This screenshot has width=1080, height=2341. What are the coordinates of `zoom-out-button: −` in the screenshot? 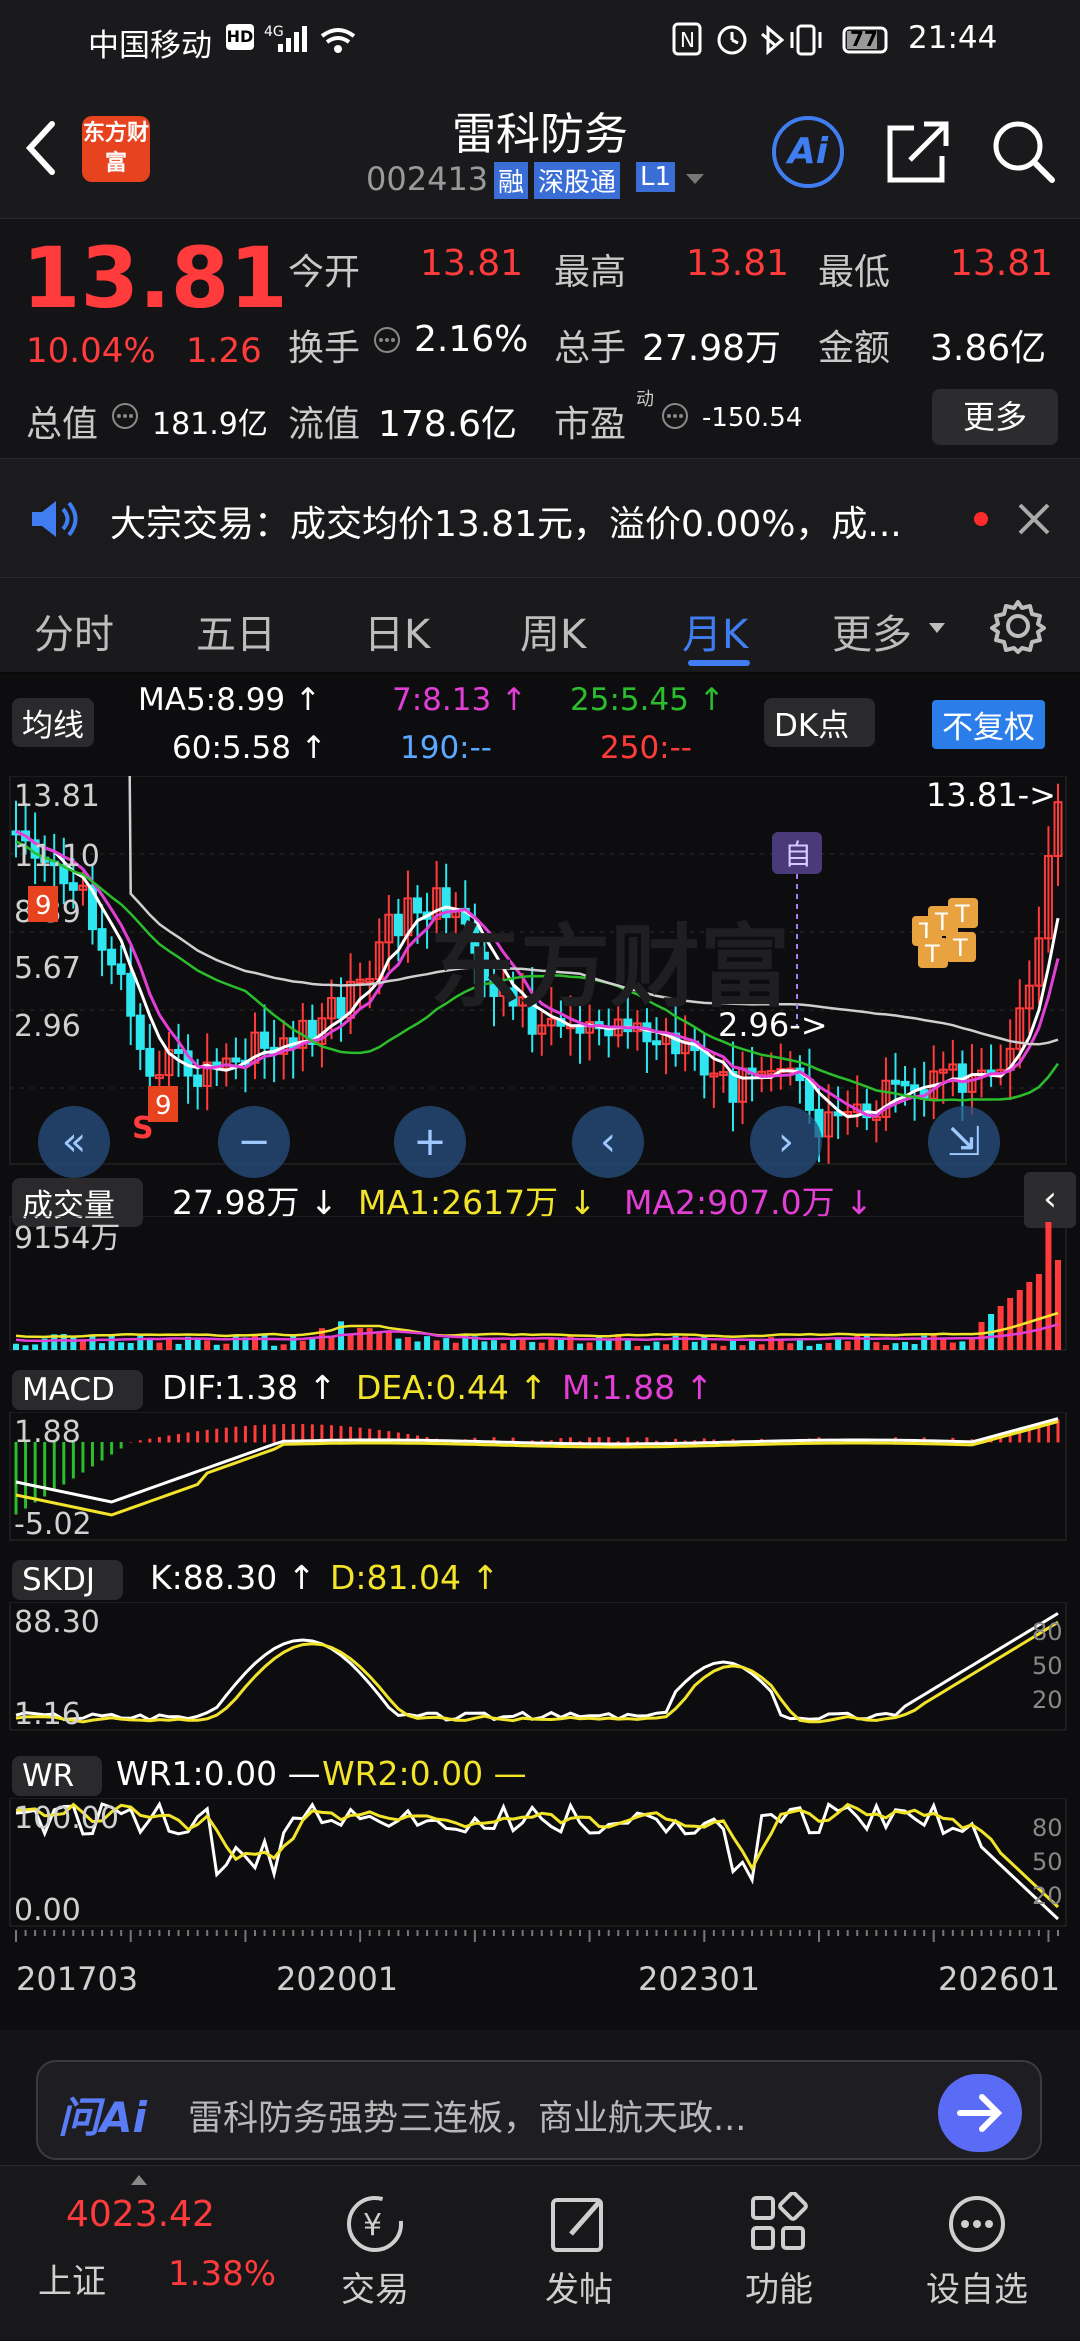 It's located at (254, 1142).